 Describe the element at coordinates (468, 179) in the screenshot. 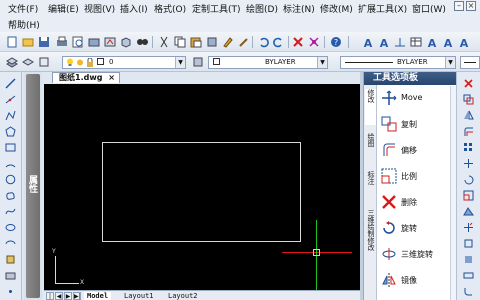

I see `rotate-icon` at that location.